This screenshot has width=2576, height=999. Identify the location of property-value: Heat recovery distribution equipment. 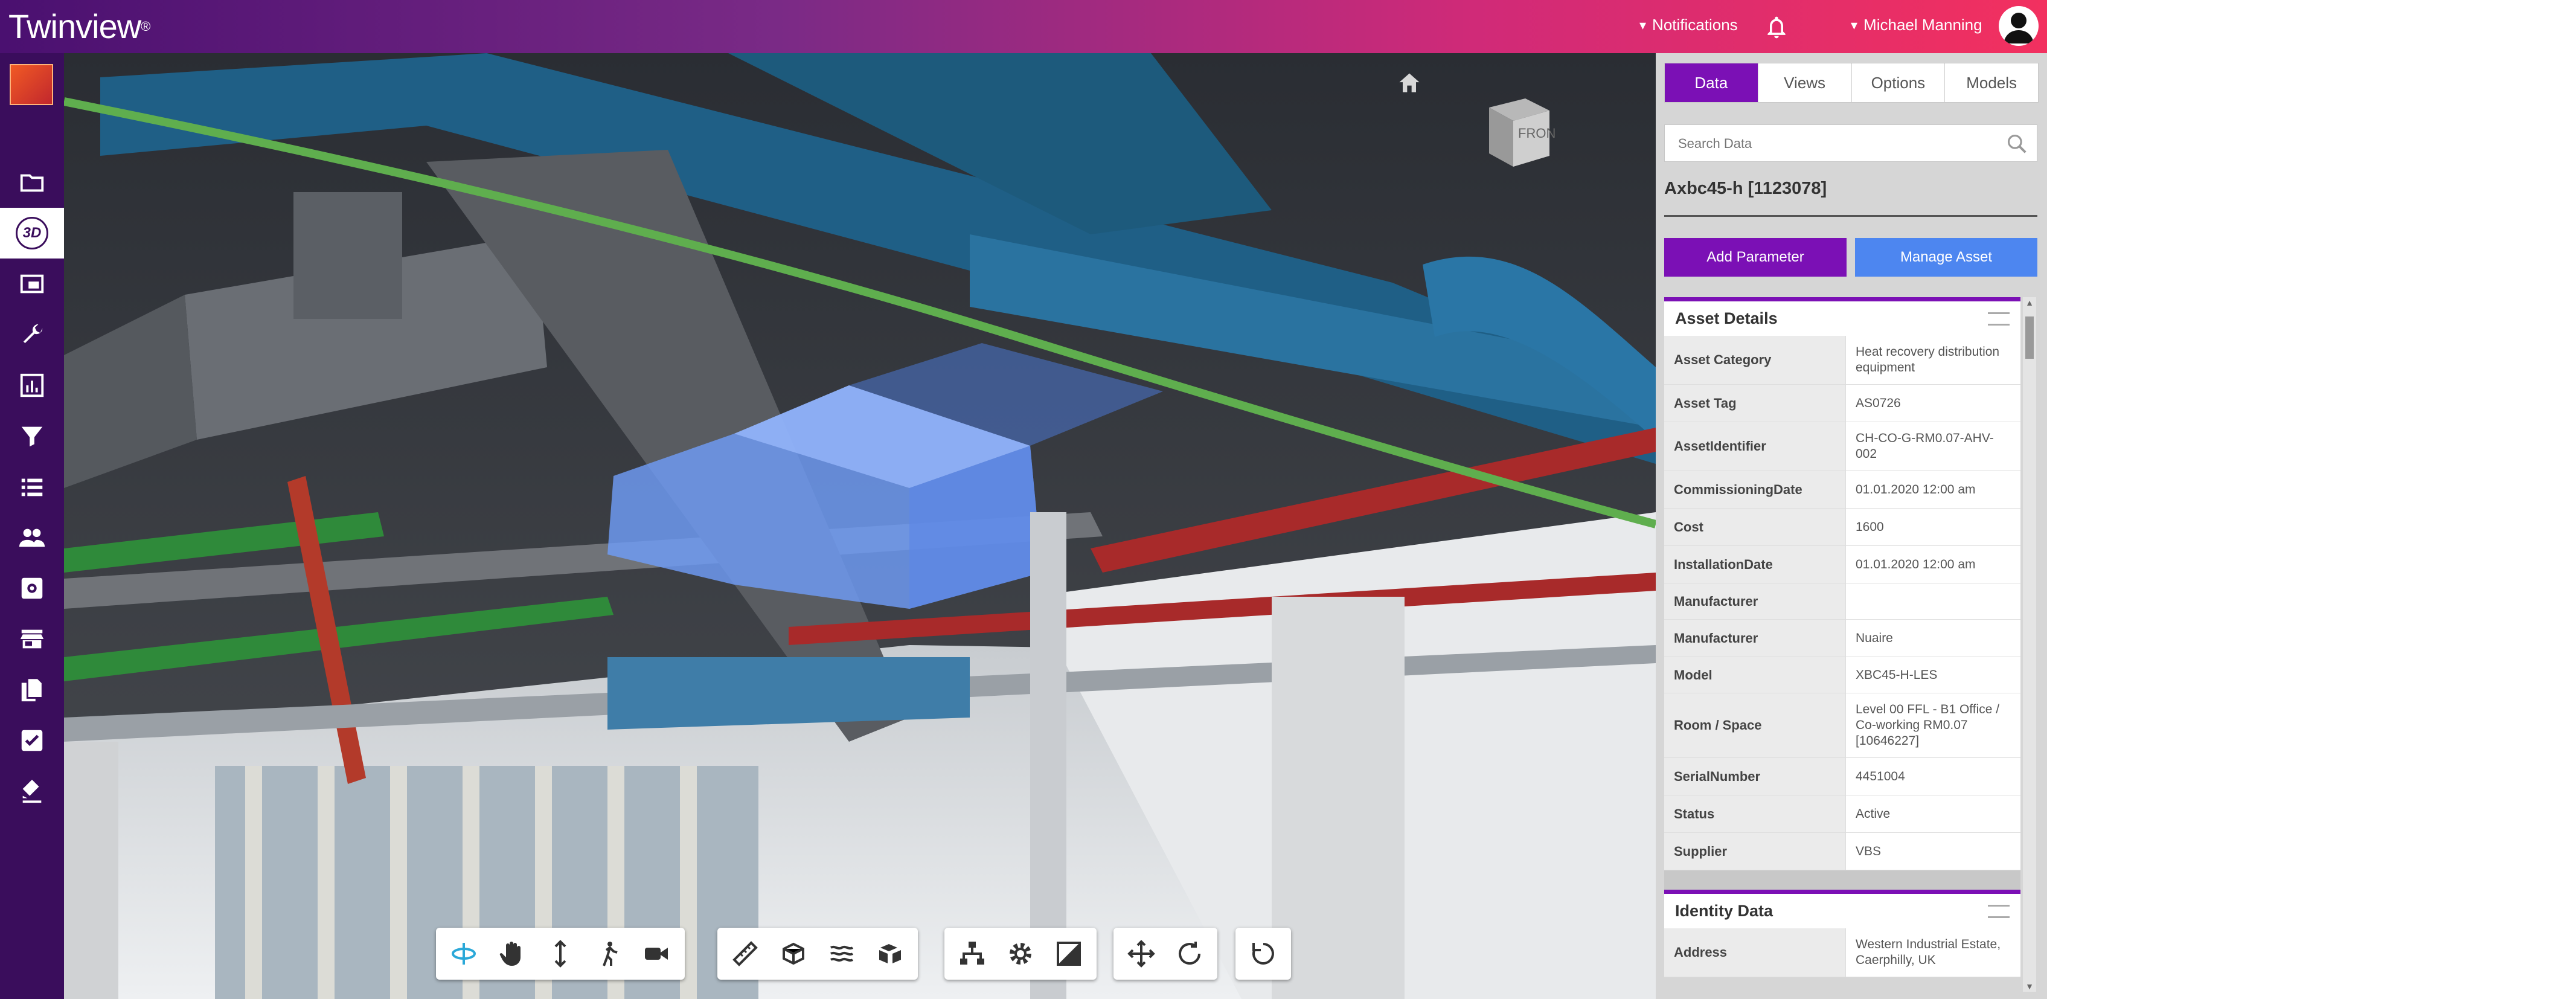
(1932, 360).